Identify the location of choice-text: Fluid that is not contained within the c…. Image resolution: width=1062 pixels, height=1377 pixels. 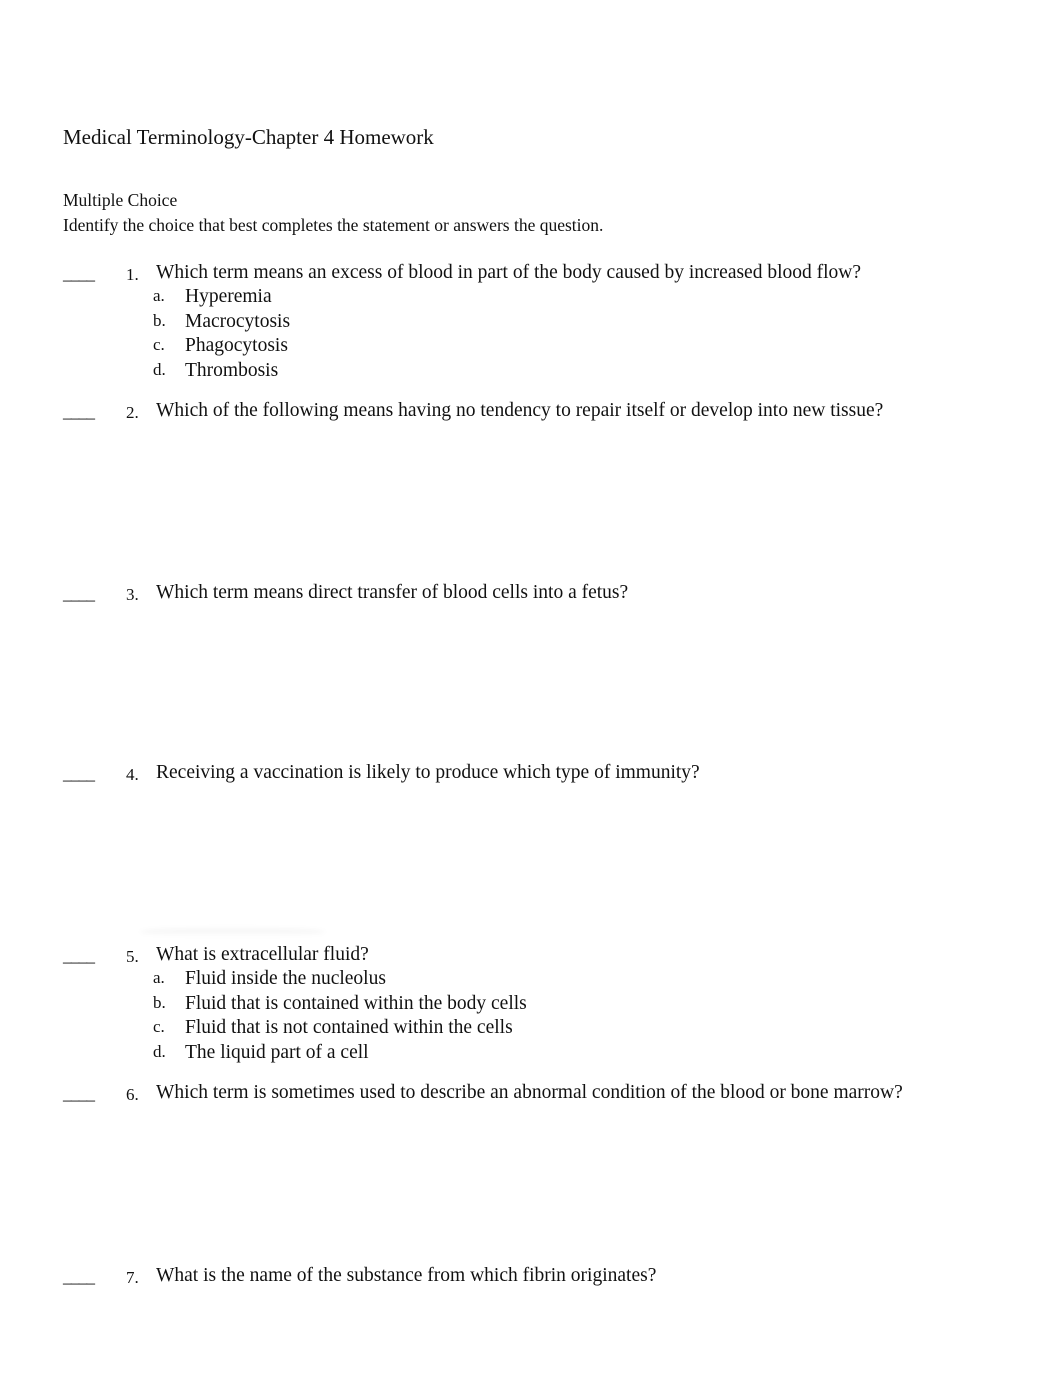
(349, 1027).